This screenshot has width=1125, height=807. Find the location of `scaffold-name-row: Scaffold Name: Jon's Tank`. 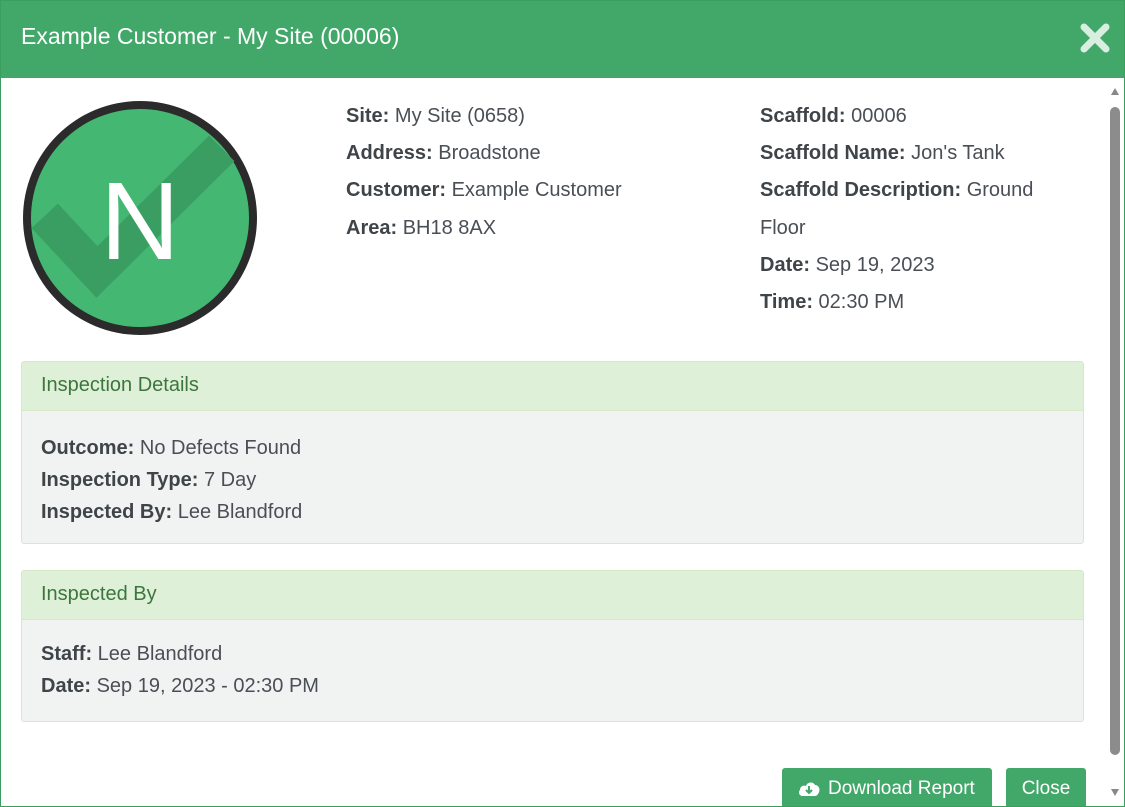

scaffold-name-row: Scaffold Name: Jon's Tank is located at coordinates (882, 153).